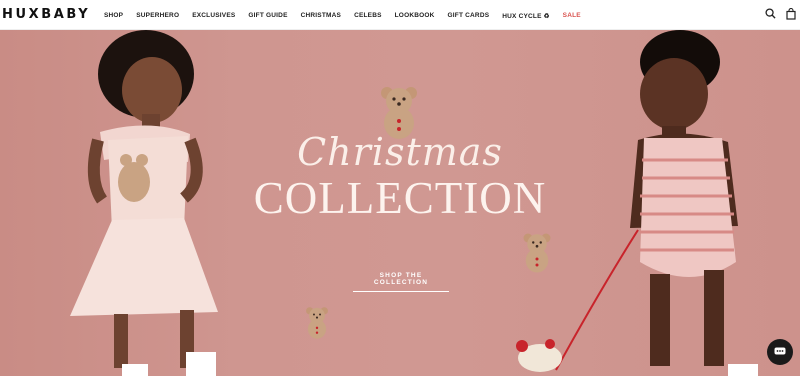 Image resolution: width=800 pixels, height=376 pixels. I want to click on nav-item-shop: SHOP, so click(113, 16).